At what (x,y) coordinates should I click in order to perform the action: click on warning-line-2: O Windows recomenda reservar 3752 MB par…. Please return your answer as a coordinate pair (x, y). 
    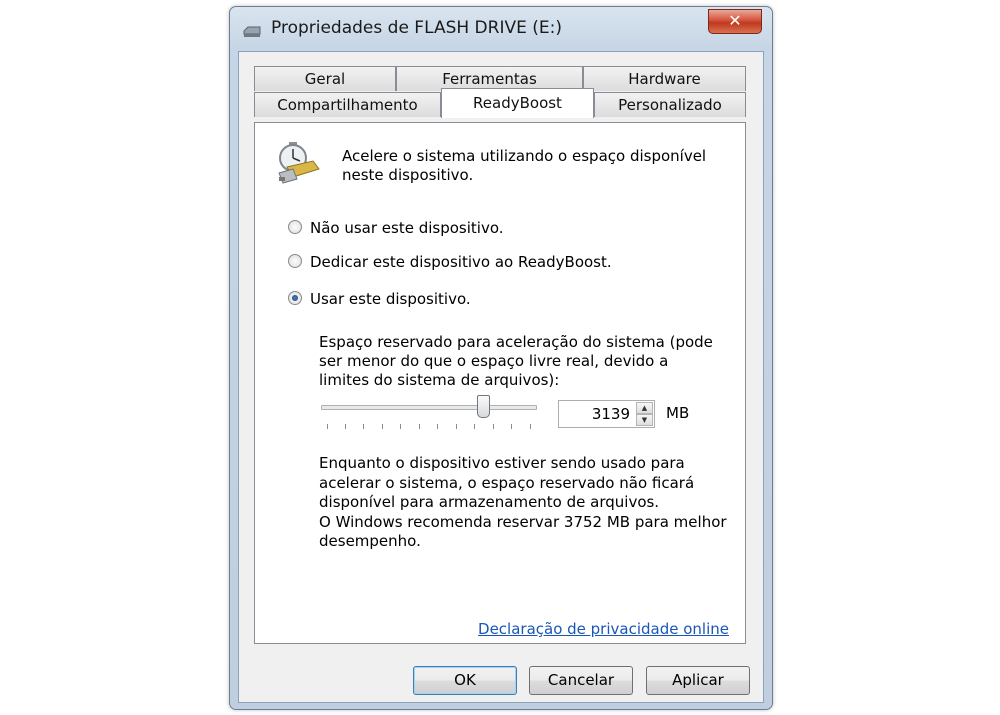
    Looking at the image, I should click on (523, 531).